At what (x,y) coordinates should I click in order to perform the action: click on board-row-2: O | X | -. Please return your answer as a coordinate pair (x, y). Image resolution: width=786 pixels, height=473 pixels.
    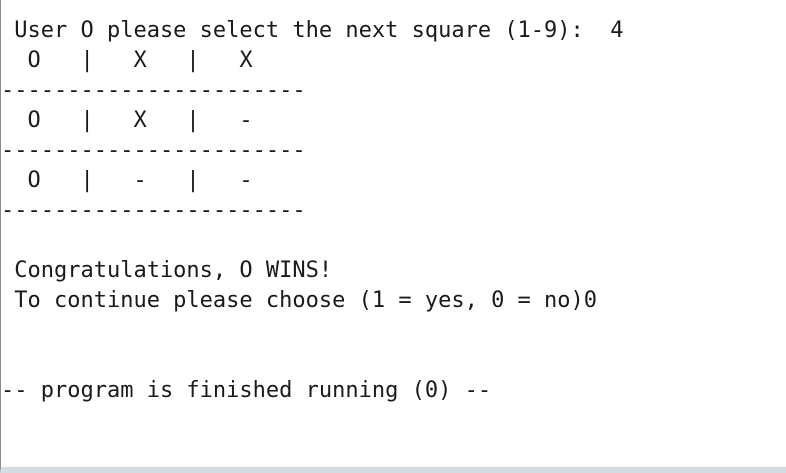
    Looking at the image, I should click on (127, 120).